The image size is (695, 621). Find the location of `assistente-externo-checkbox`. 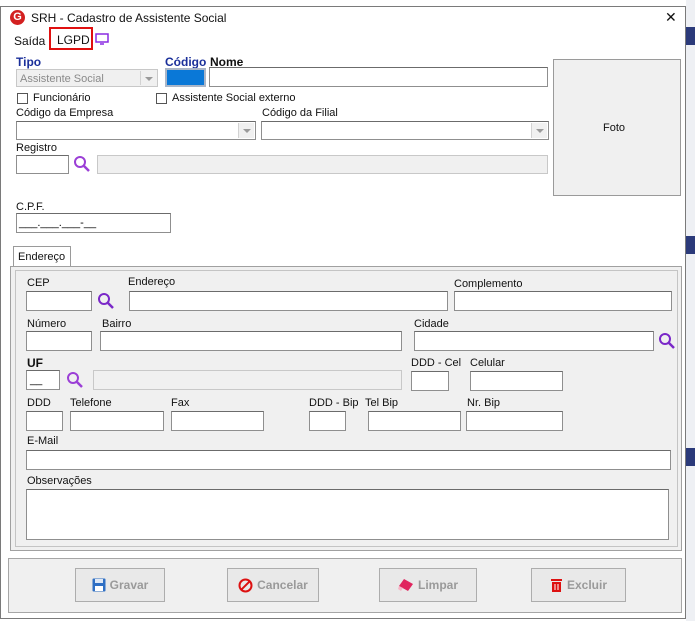

assistente-externo-checkbox is located at coordinates (161, 98).